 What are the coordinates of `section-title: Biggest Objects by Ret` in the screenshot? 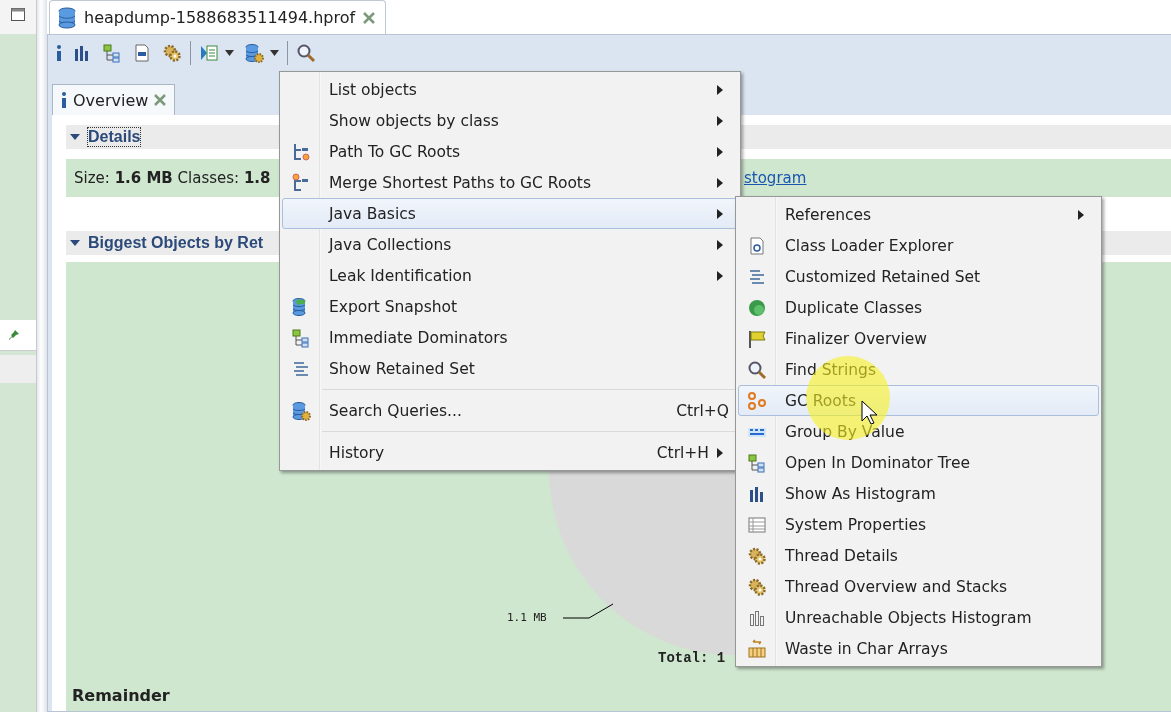 It's located at (176, 243).